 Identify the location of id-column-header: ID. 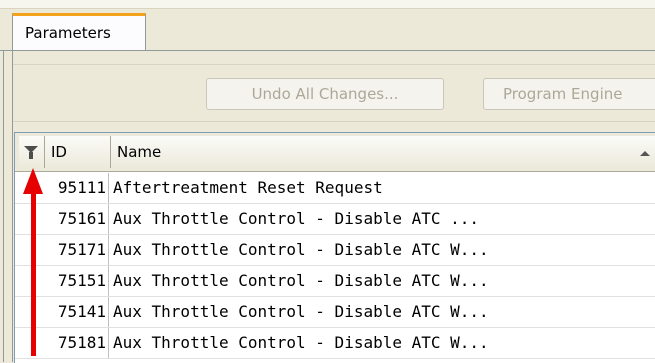
(78, 152).